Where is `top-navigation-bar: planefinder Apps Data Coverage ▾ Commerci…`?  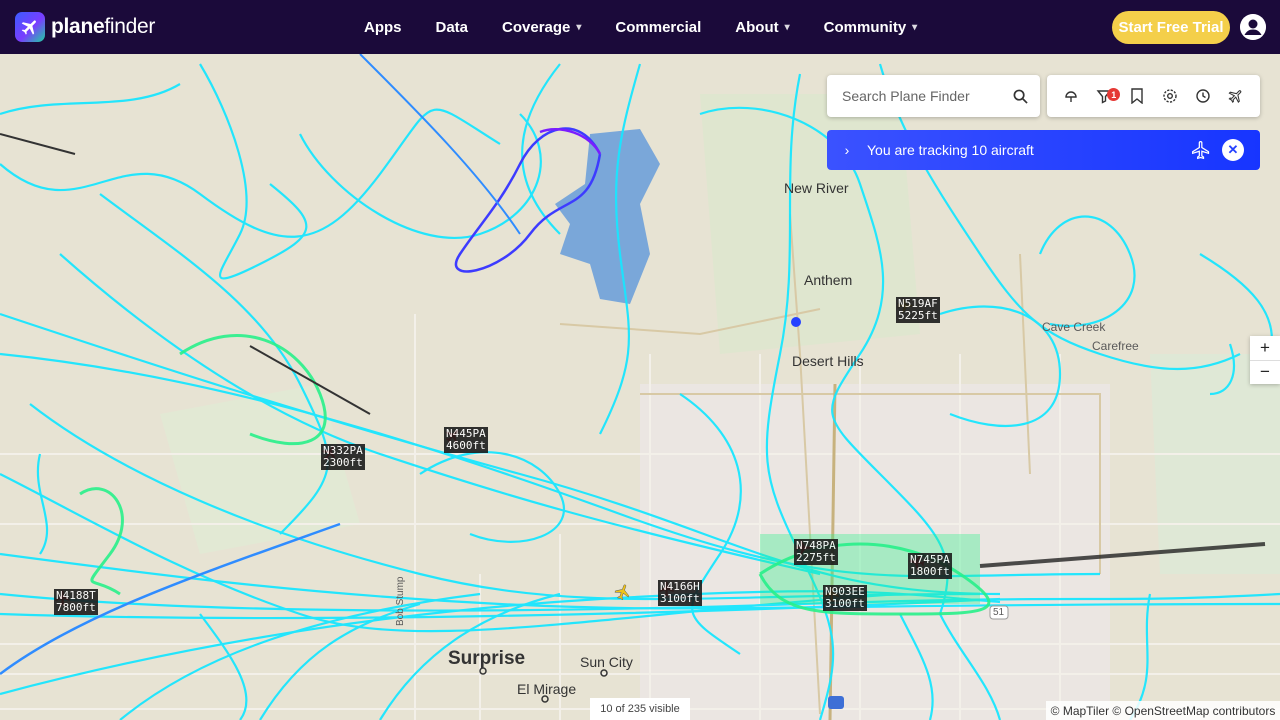 top-navigation-bar: planefinder Apps Data Coverage ▾ Commerci… is located at coordinates (640, 27).